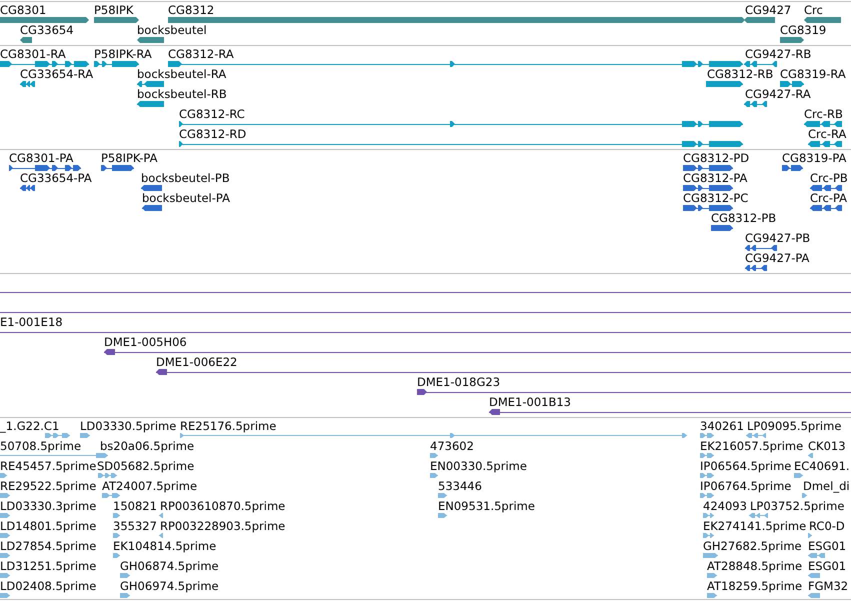 The width and height of the screenshot is (851, 601). I want to click on protein-label: CG8312-PD, so click(716, 158).